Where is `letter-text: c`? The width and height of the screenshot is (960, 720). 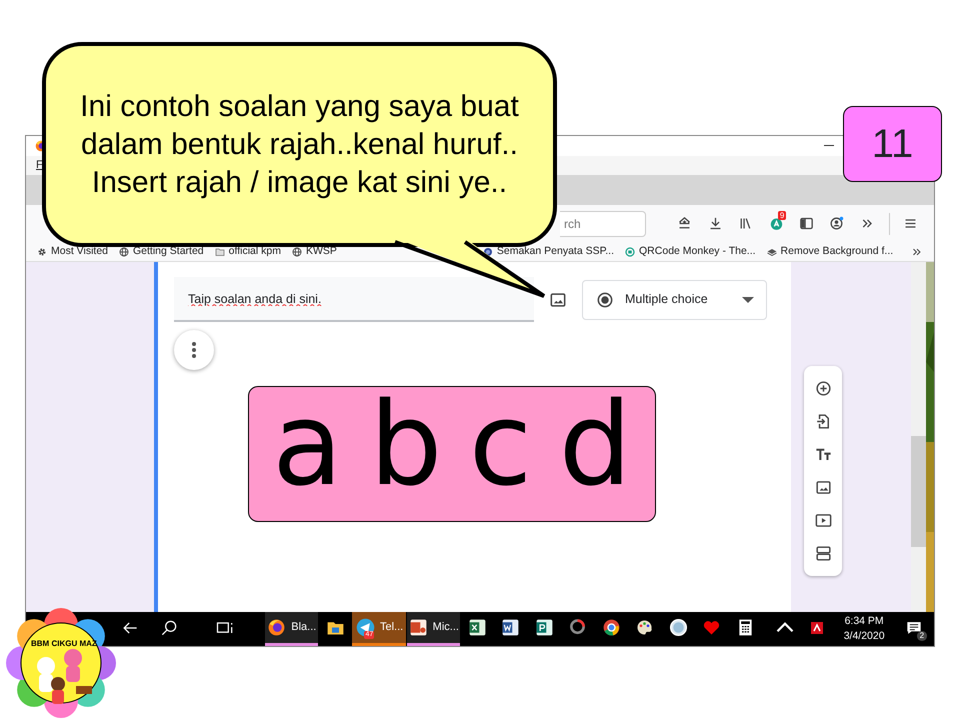 letter-text: c is located at coordinates (500, 445).